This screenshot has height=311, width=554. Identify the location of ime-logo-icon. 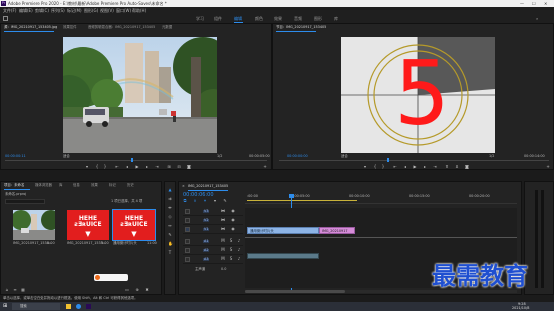
(97, 277).